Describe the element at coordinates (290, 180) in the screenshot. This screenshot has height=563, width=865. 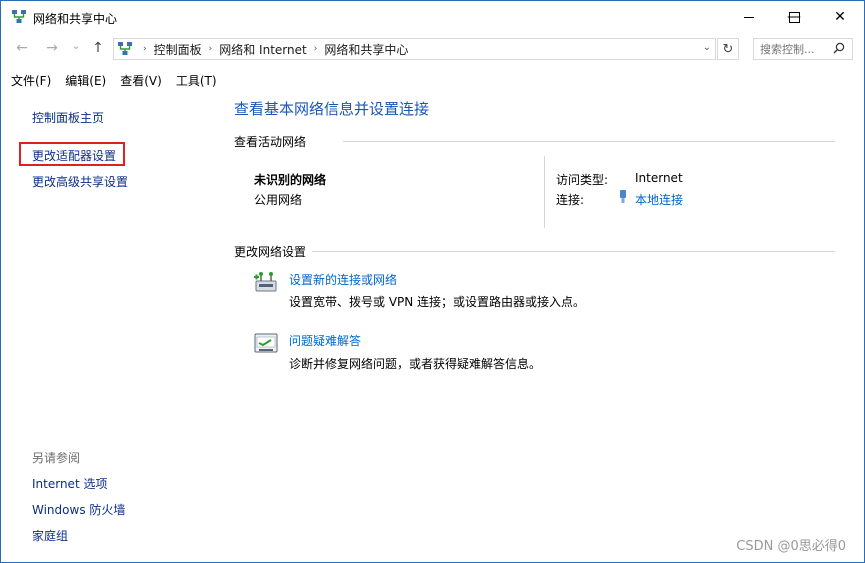
I see `network-name: 未识别的网络` at that location.